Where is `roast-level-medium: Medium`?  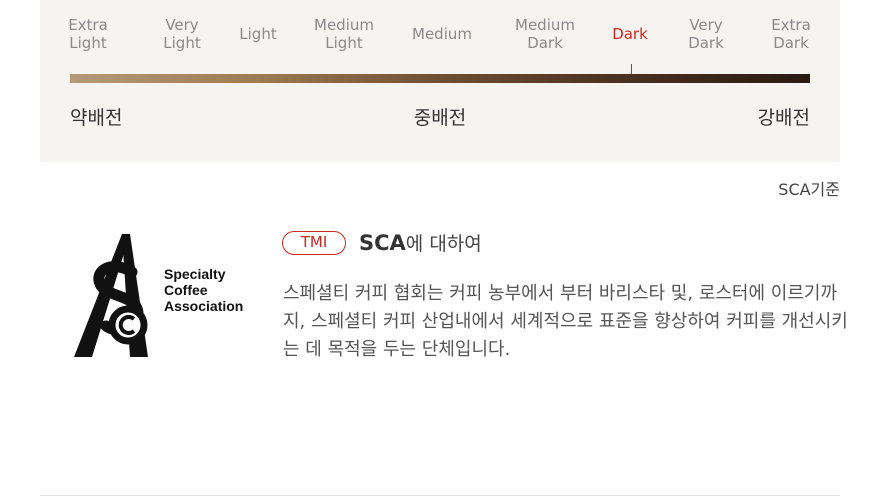 roast-level-medium: Medium is located at coordinates (442, 34).